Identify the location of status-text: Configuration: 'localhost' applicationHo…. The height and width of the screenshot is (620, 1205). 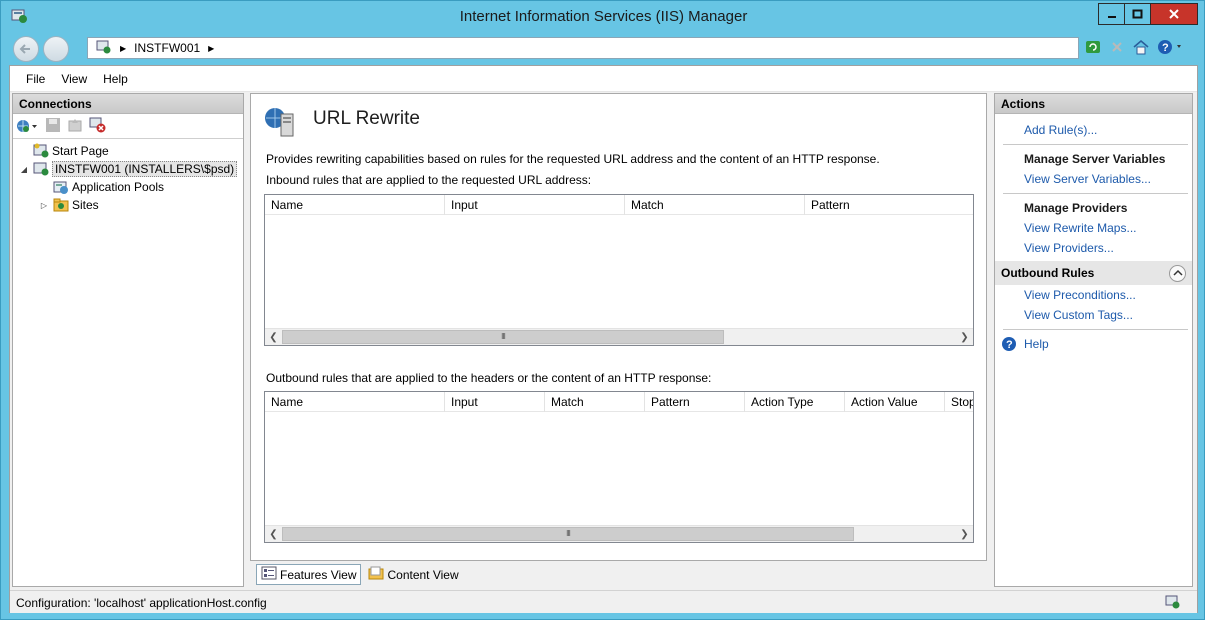
(141, 603).